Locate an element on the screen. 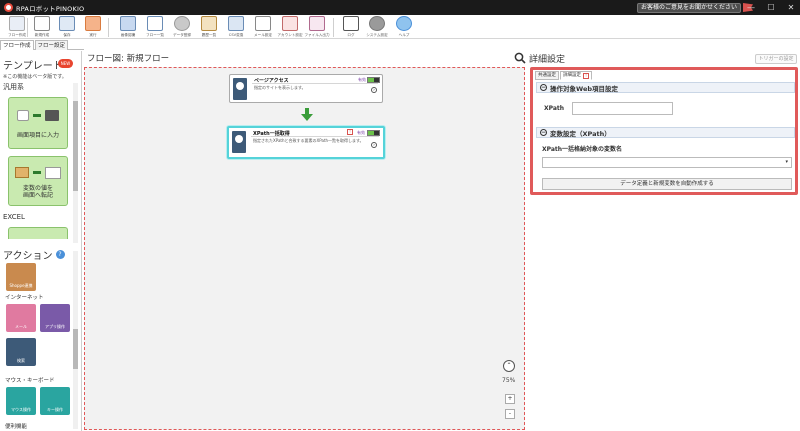 The height and width of the screenshot is (431, 800). box-icon is located at coordinates (22, 172).